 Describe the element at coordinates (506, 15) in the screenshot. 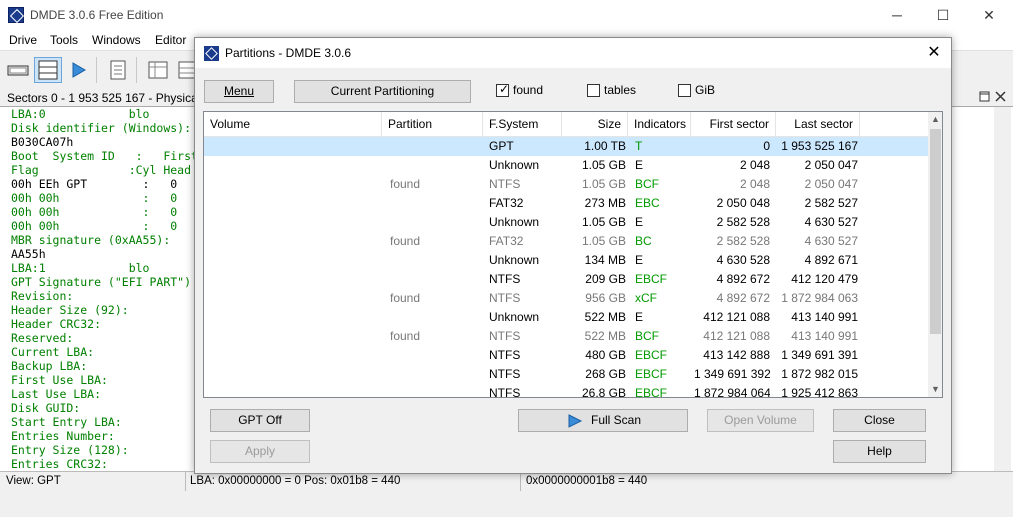

I see `app-title-bar: DMDE 3.0.6 Free Edition ─ ☐ ✕` at that location.